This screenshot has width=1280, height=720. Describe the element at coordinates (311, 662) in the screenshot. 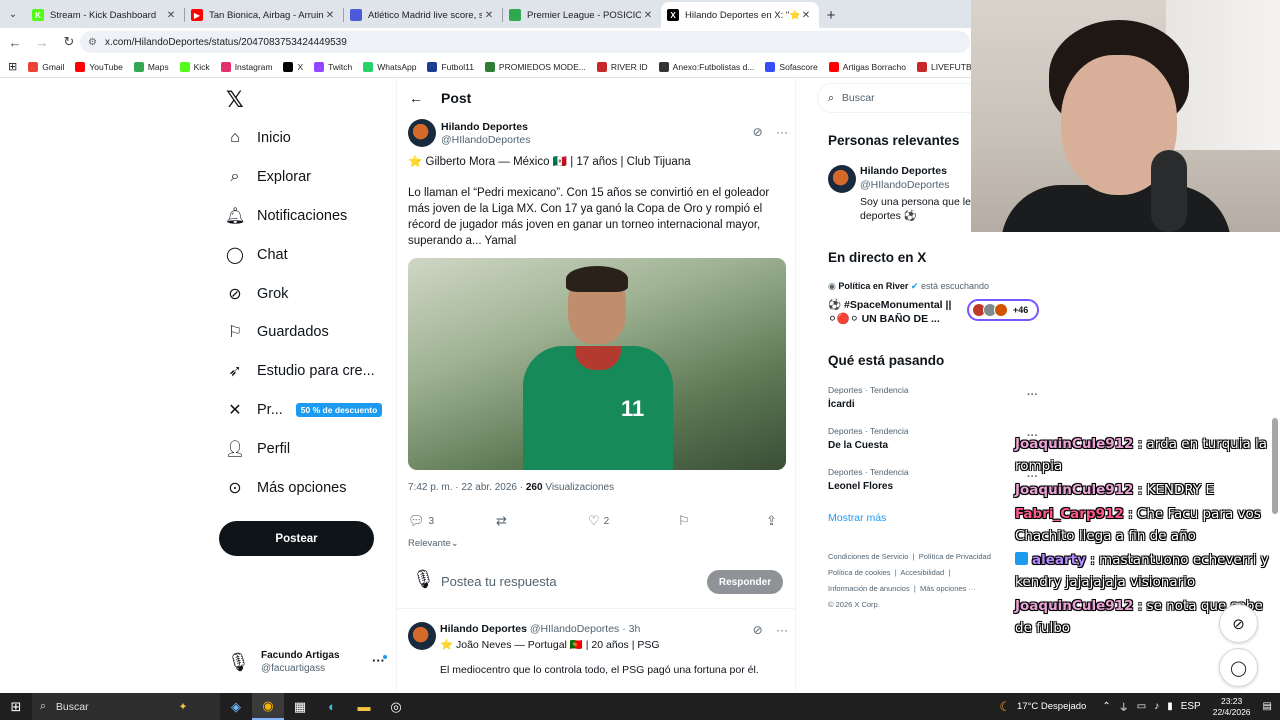

I see `account-switcher: 🎙 Facundo Artigas @facuartigass ···` at that location.